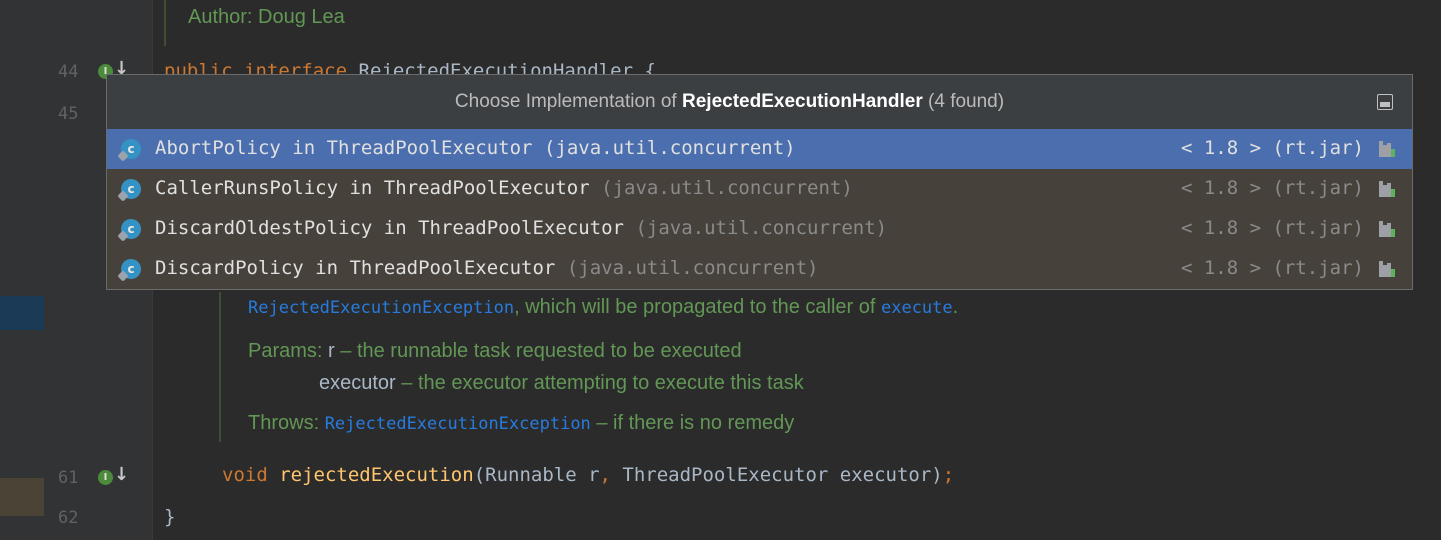 The width and height of the screenshot is (1441, 540). I want to click on doc-throws-label: Throws:, so click(286, 423).